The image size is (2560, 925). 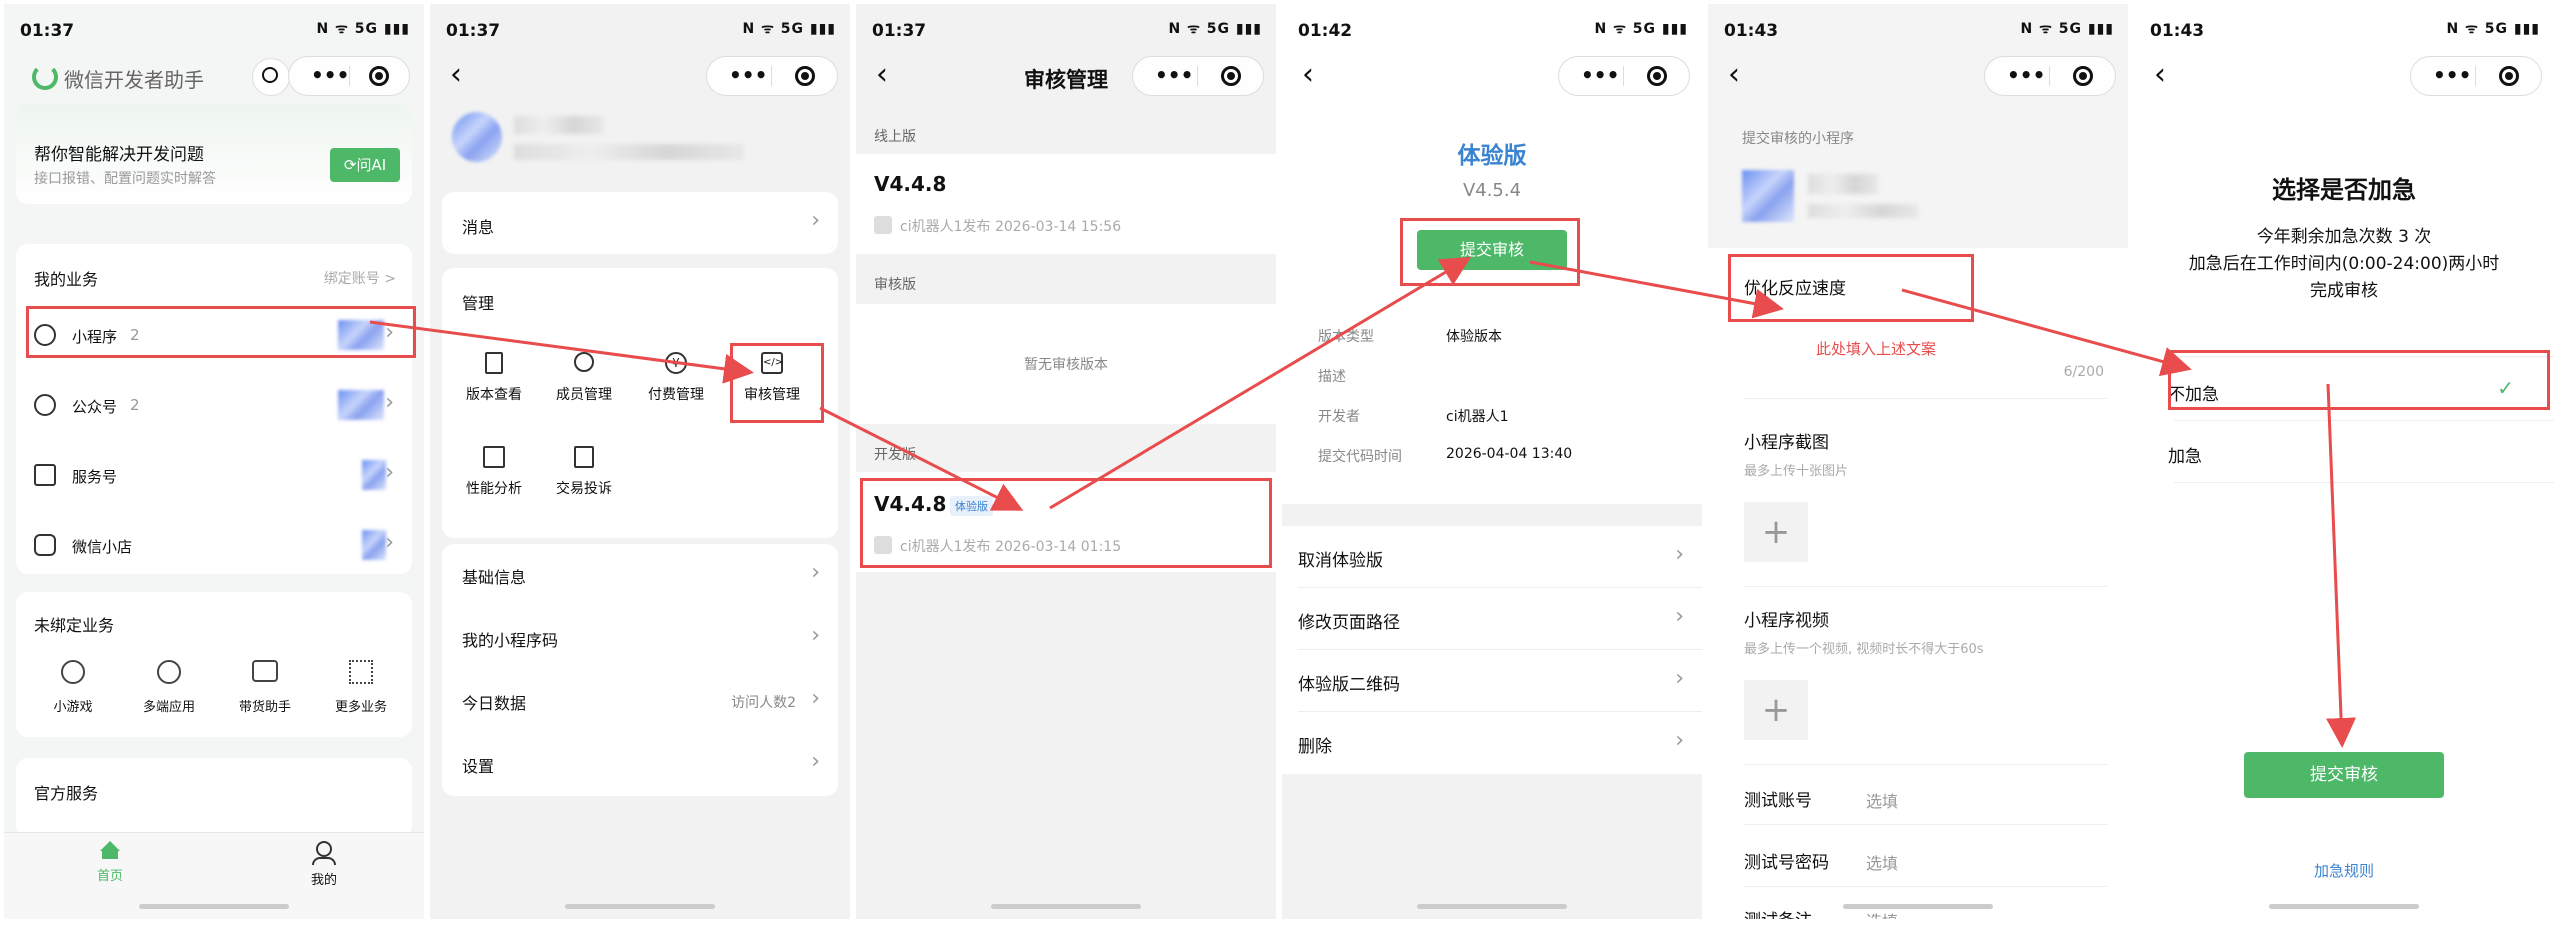 I want to click on action-label: 删除, so click(x=1315, y=747).